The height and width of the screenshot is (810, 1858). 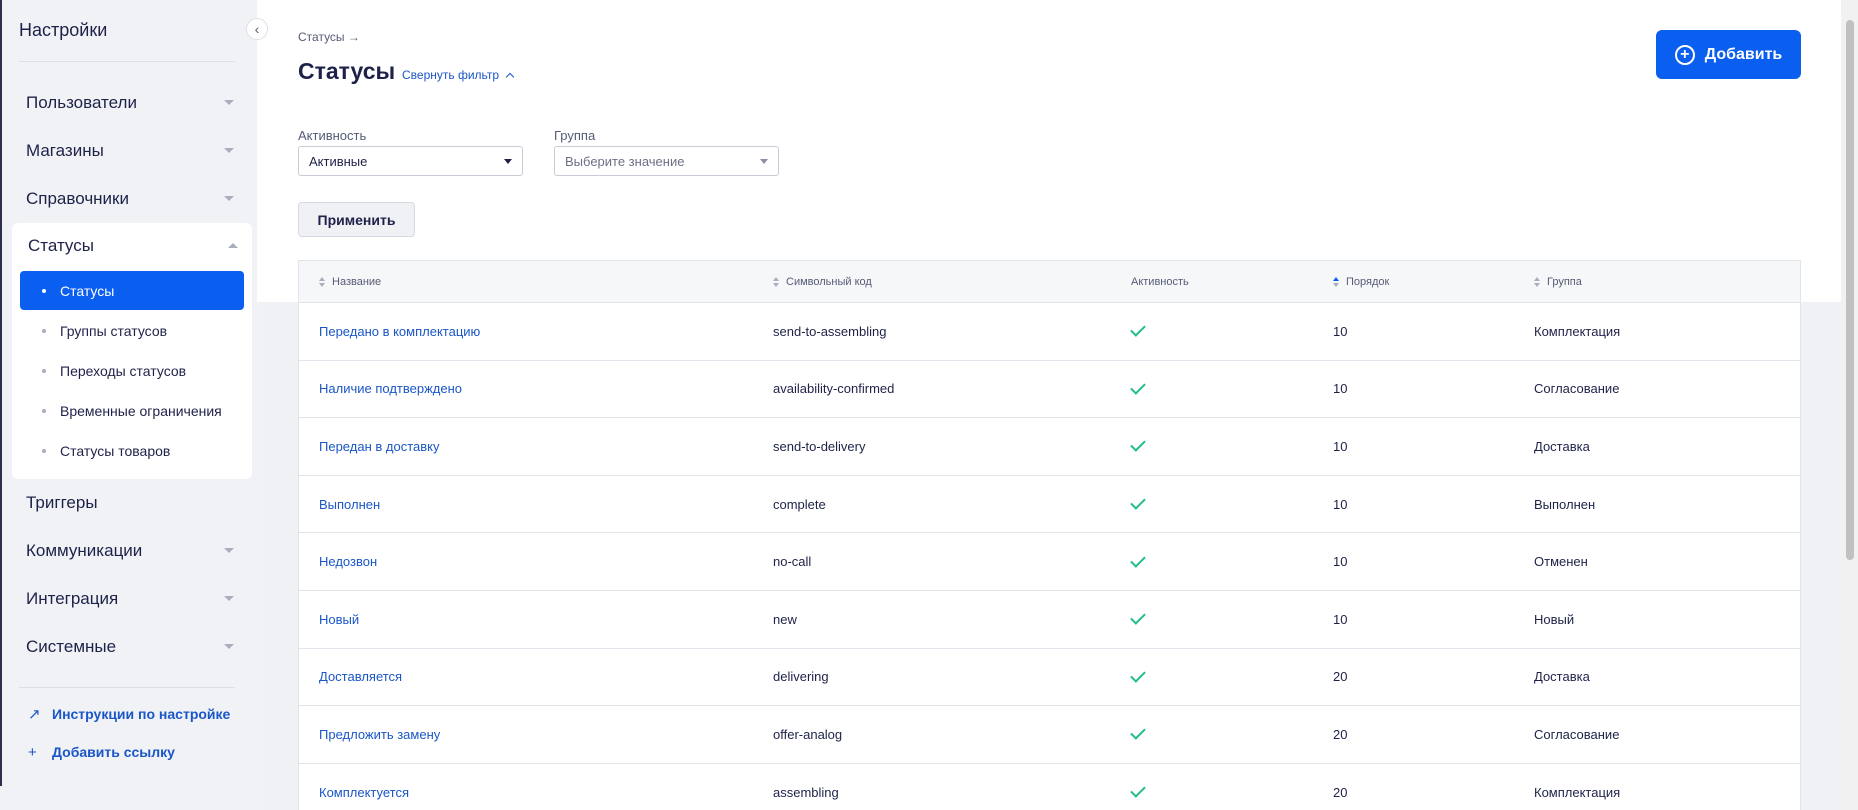 What do you see at coordinates (87, 290) in the screenshot?
I see `sidebar-subitem-label: Статусы` at bounding box center [87, 290].